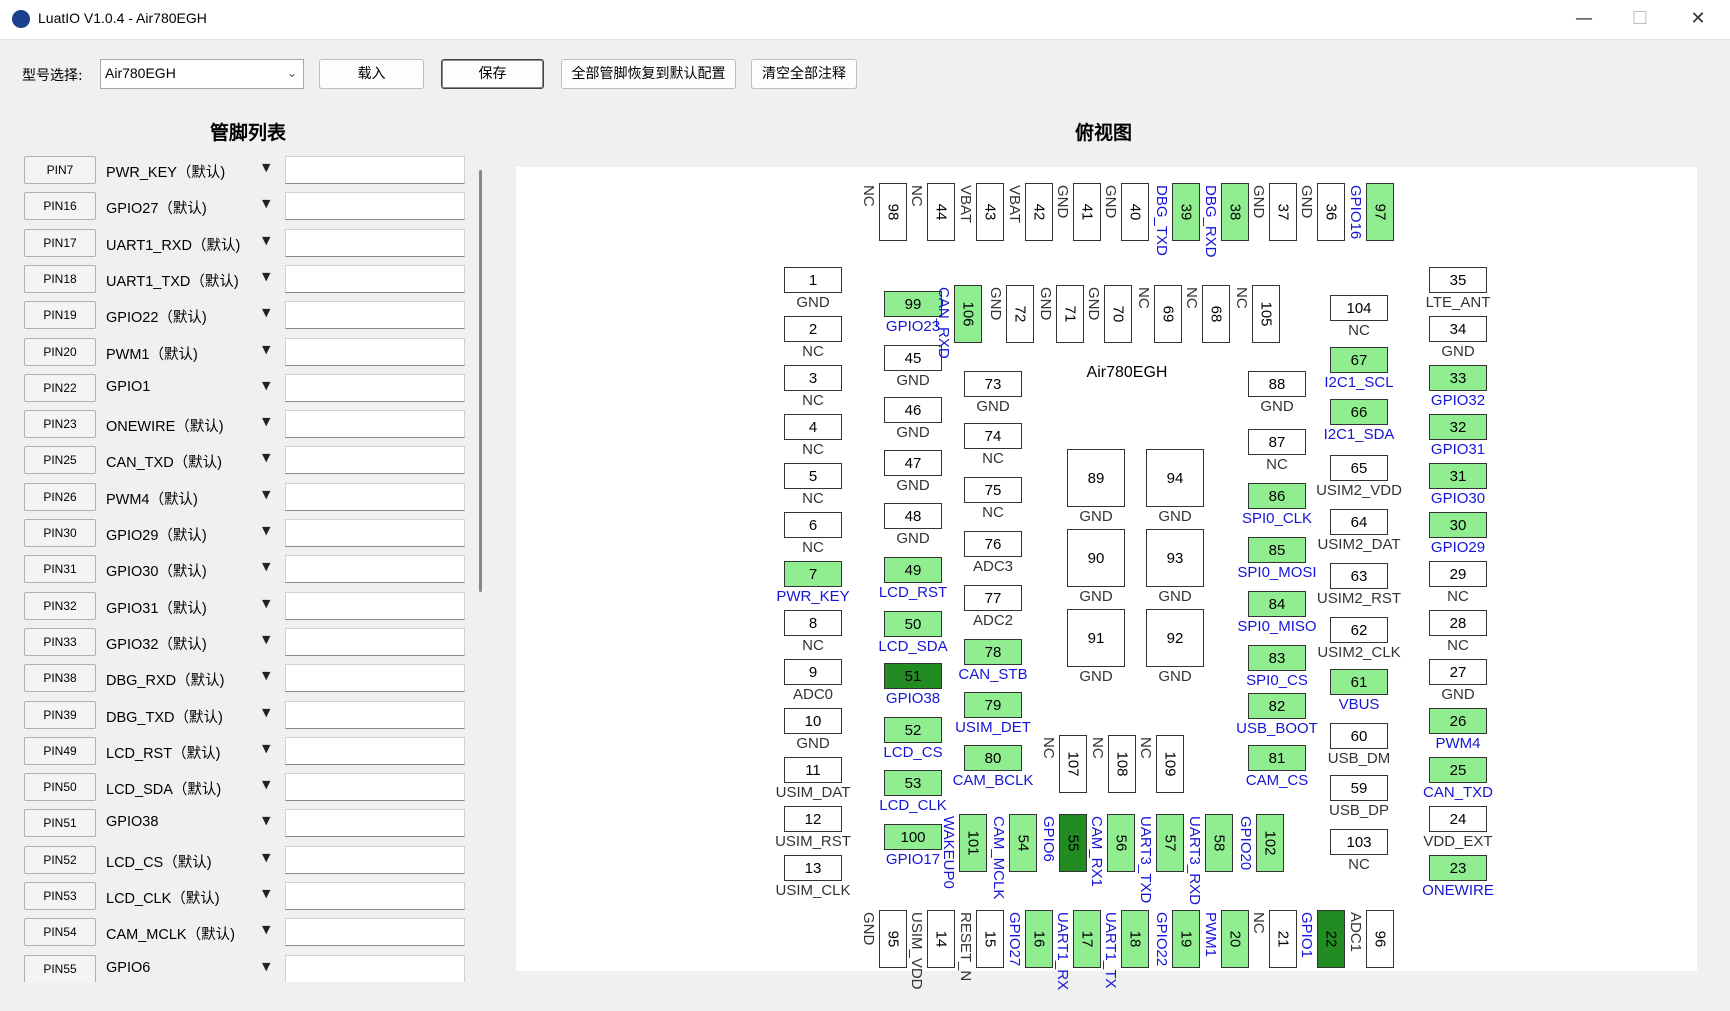  What do you see at coordinates (1359, 360) in the screenshot?
I see `pin-pad-67: 67` at bounding box center [1359, 360].